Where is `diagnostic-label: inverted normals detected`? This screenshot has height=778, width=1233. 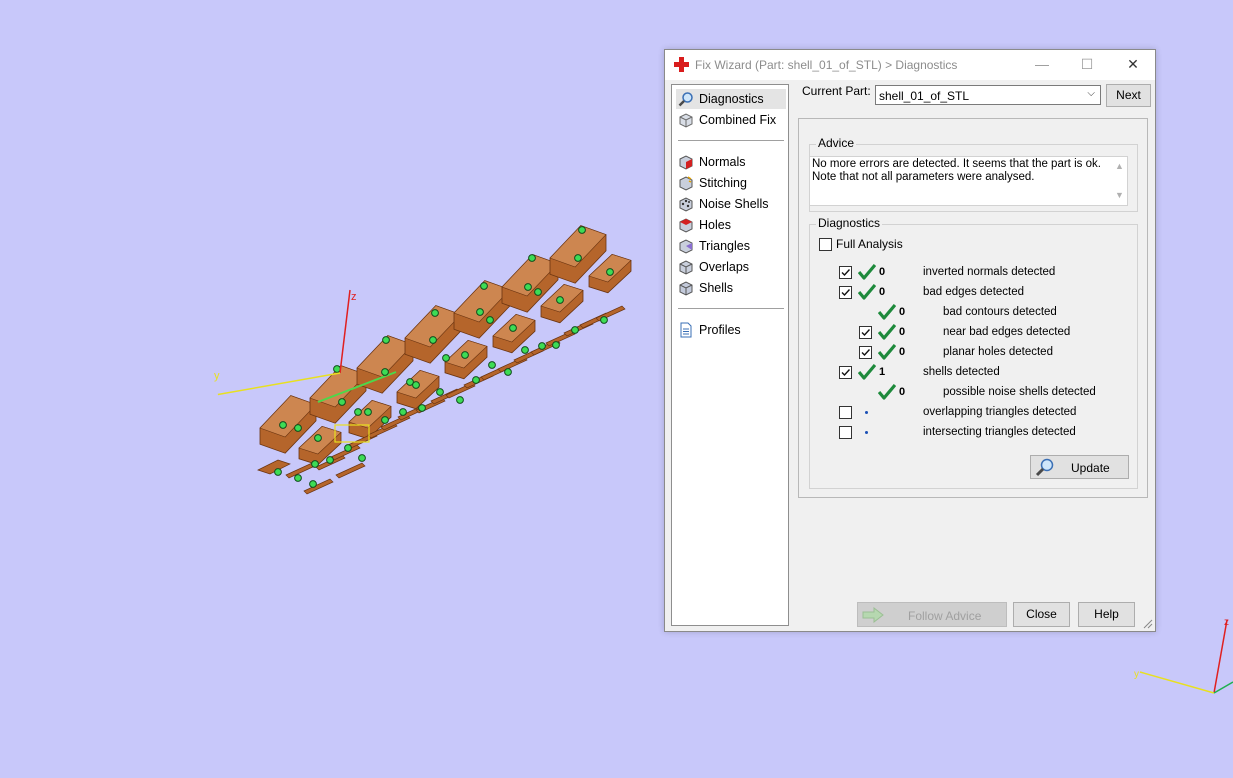 diagnostic-label: inverted normals detected is located at coordinates (989, 272).